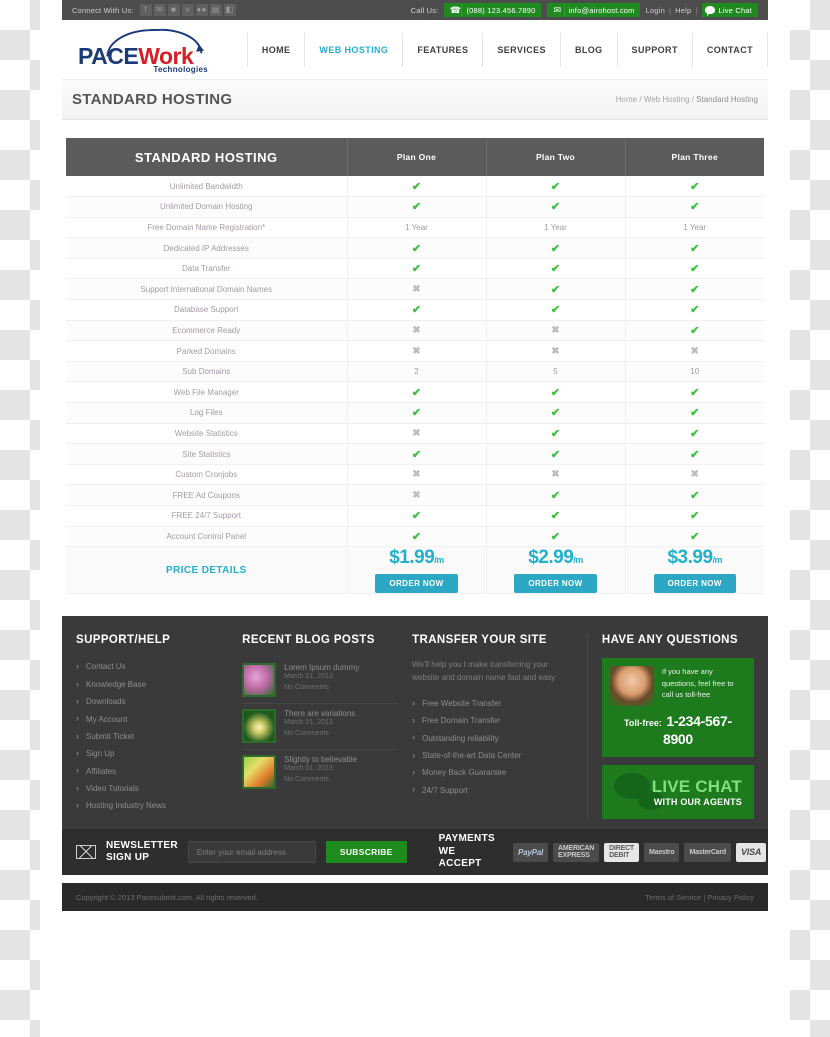  I want to click on newsletter-email-input, so click(251, 852).